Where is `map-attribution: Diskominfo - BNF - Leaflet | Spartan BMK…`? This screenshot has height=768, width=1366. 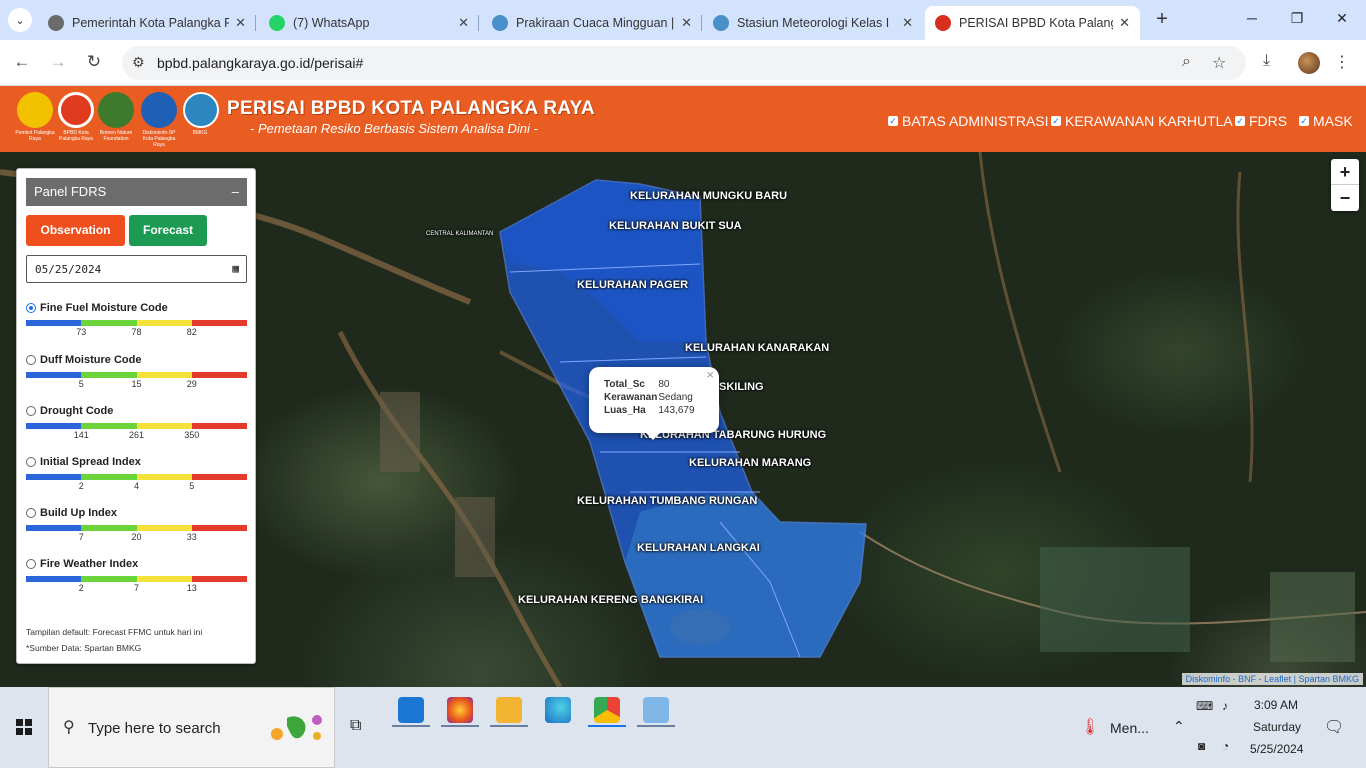
map-attribution: Diskominfo - BNF - Leaflet | Spartan BMK… is located at coordinates (1272, 679).